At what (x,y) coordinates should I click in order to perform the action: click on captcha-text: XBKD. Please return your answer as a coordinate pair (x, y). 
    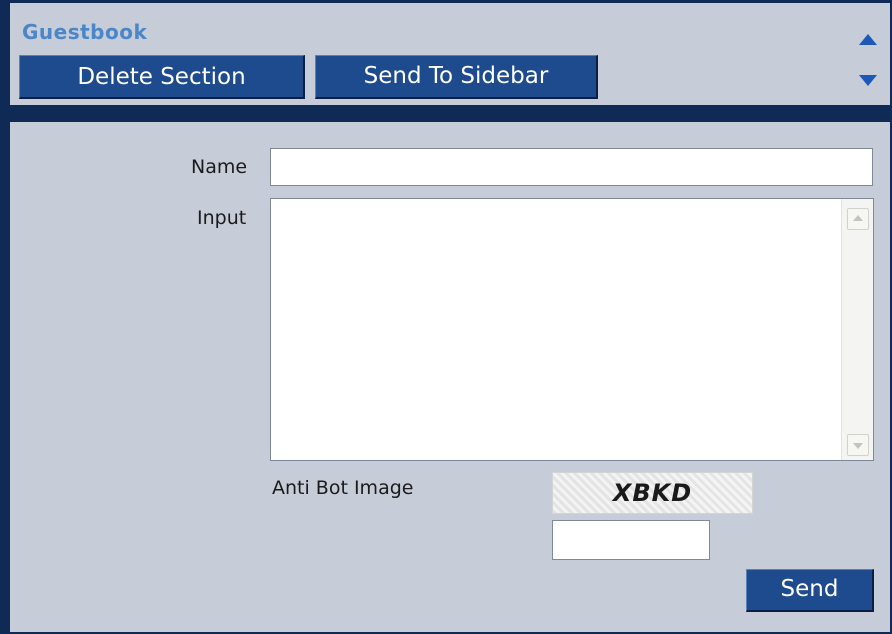
    Looking at the image, I should click on (652, 493).